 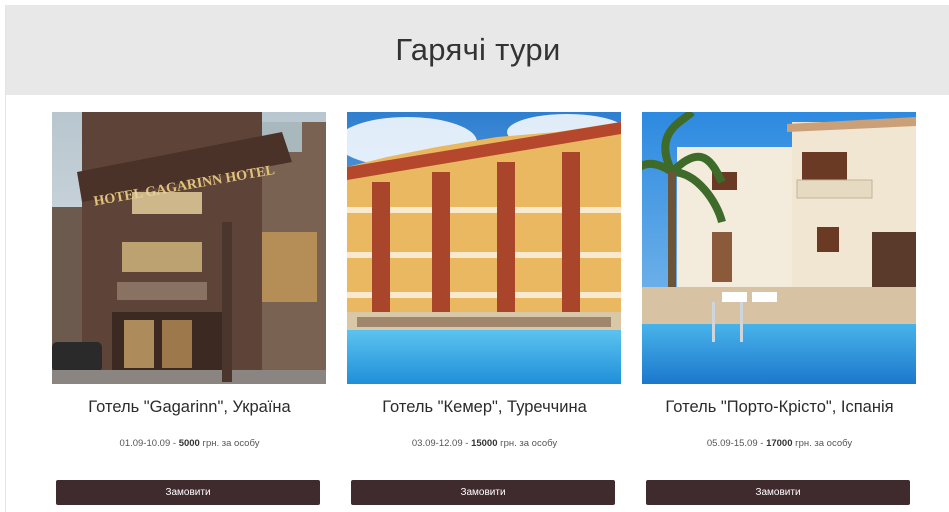 I want to click on tour-dates-price: 05.09-15.09 - 17000 грн. за особу, so click(x=779, y=443).